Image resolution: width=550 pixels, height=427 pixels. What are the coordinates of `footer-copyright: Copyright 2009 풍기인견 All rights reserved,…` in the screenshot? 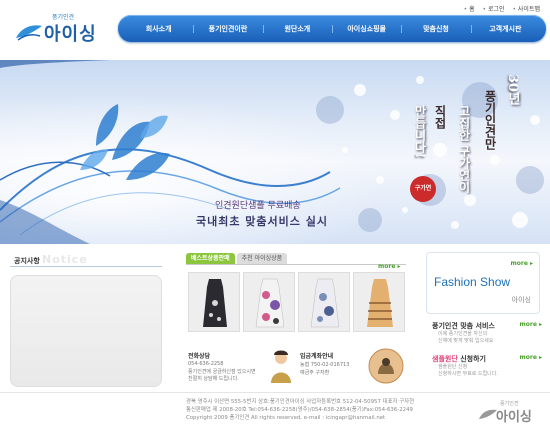 It's located at (286, 418).